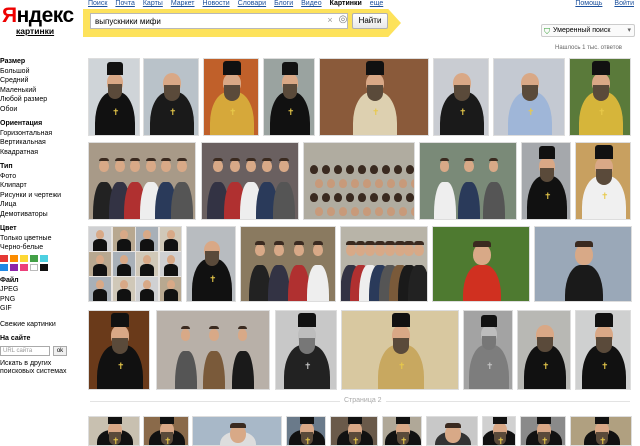 The width and height of the screenshot is (640, 446). What do you see at coordinates (25, 350) in the screenshot?
I see `site-url-input: URL сайта` at bounding box center [25, 350].